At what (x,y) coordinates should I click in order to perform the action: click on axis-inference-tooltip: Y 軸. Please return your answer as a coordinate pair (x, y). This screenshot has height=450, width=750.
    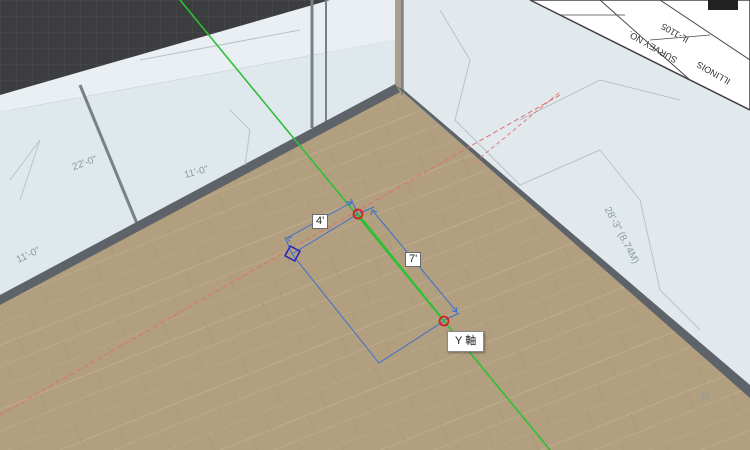
    Looking at the image, I should click on (466, 341).